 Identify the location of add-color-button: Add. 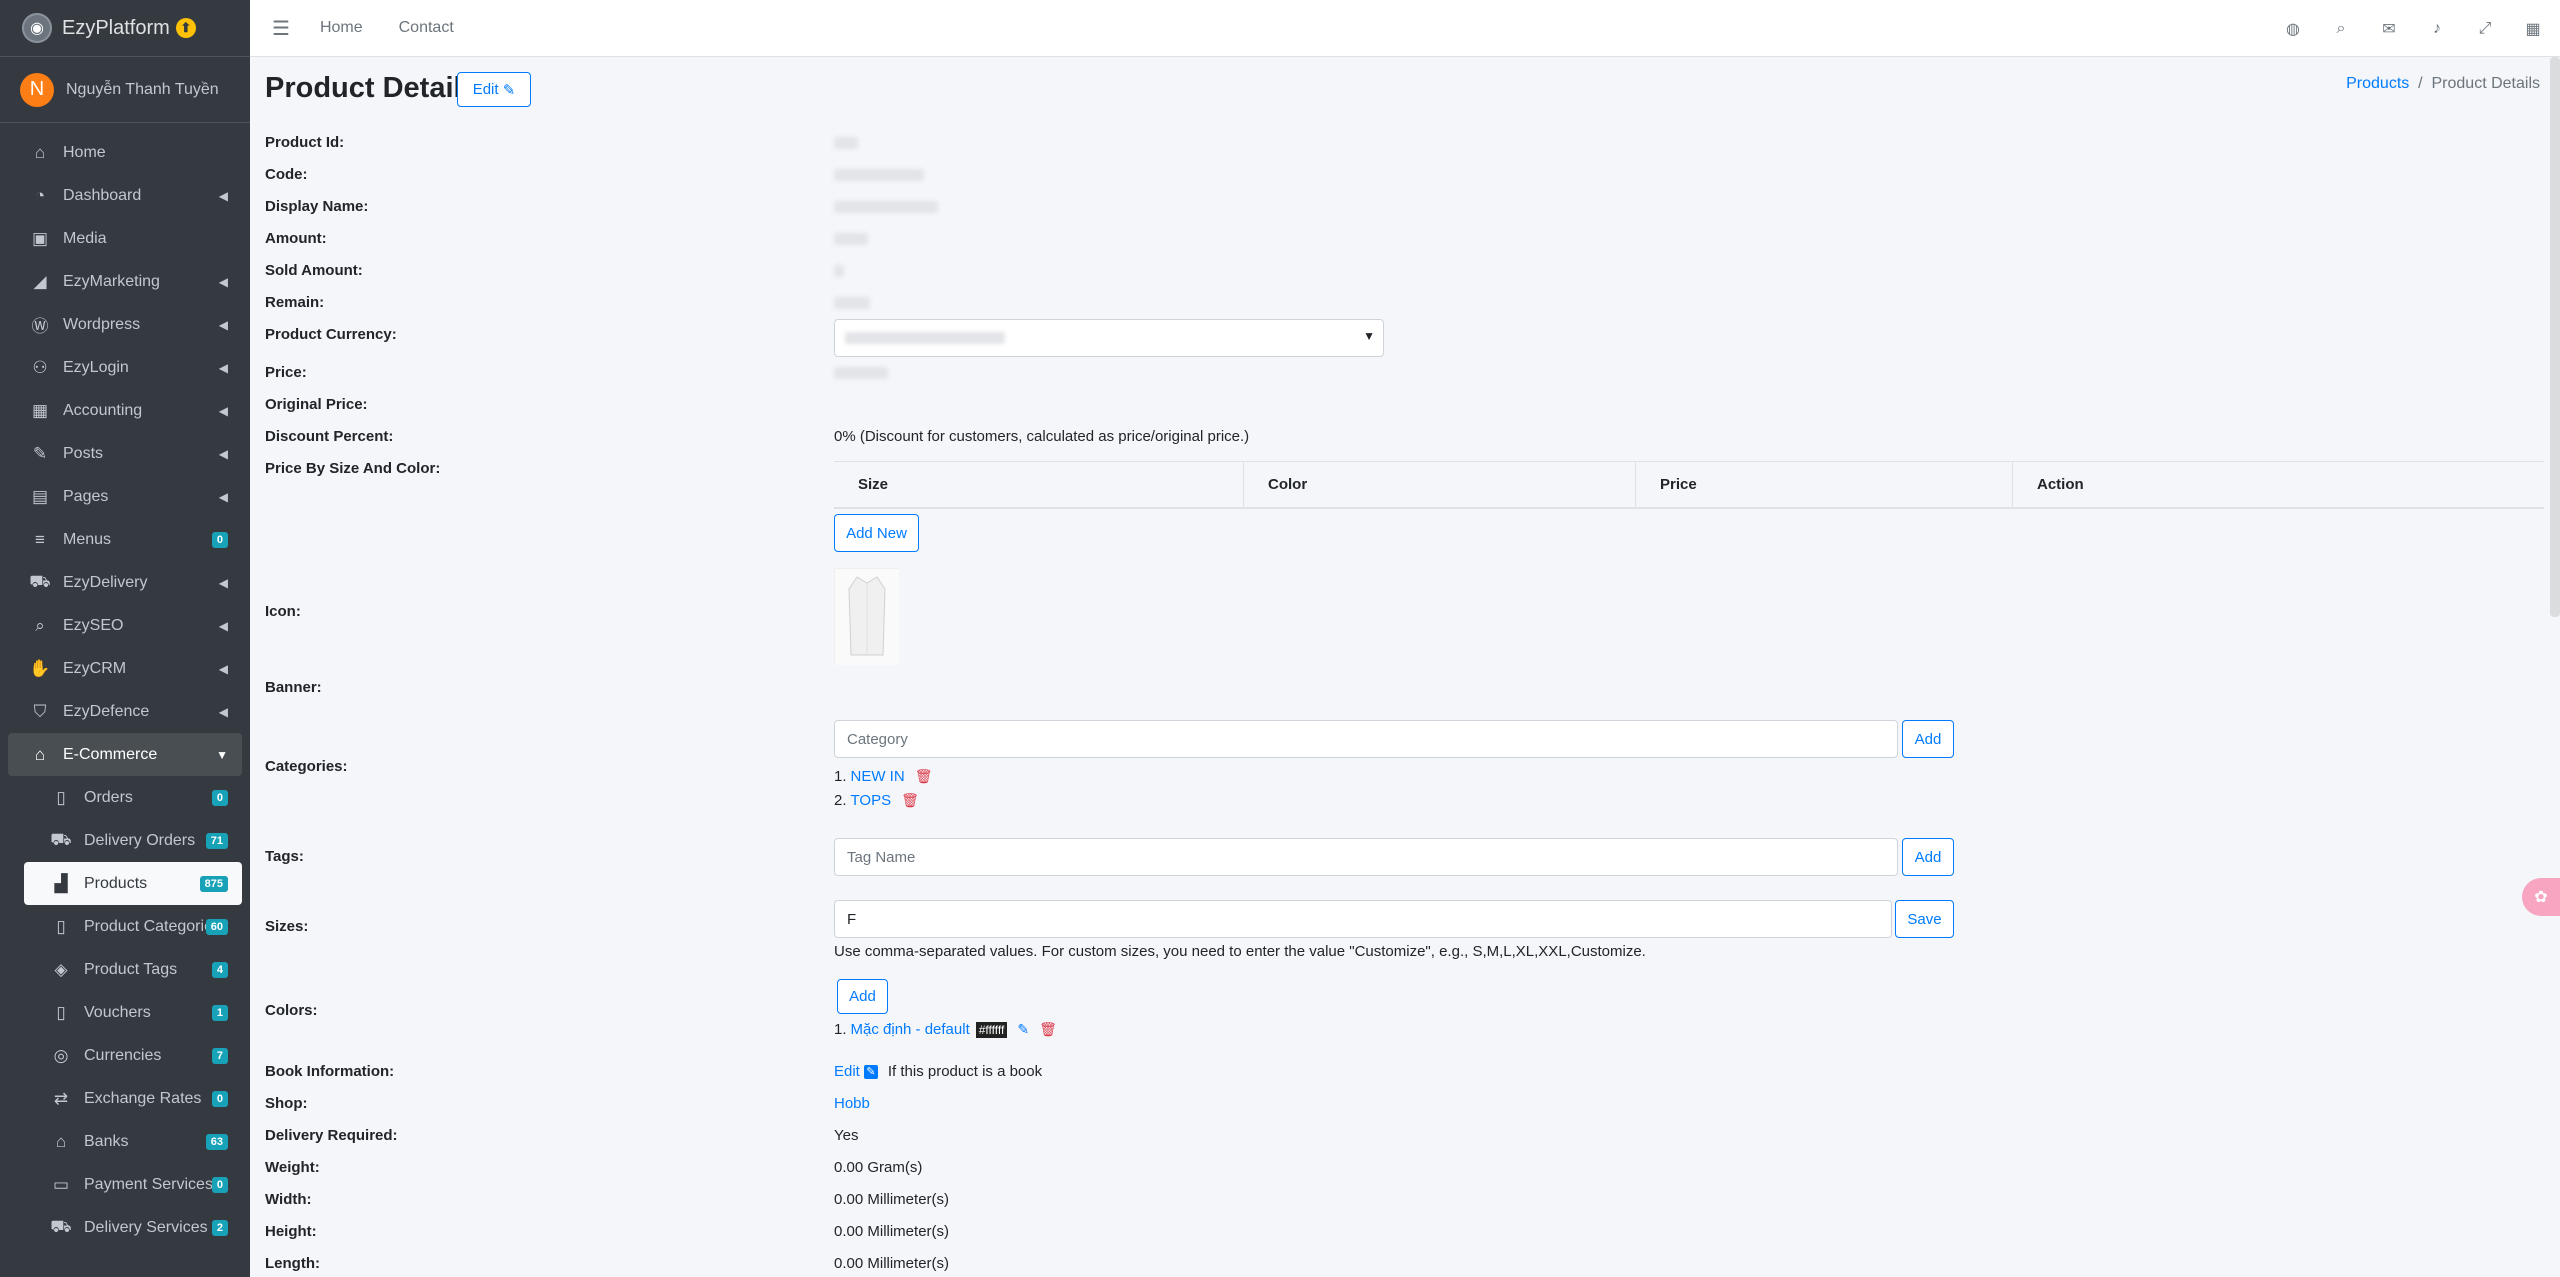
(862, 996).